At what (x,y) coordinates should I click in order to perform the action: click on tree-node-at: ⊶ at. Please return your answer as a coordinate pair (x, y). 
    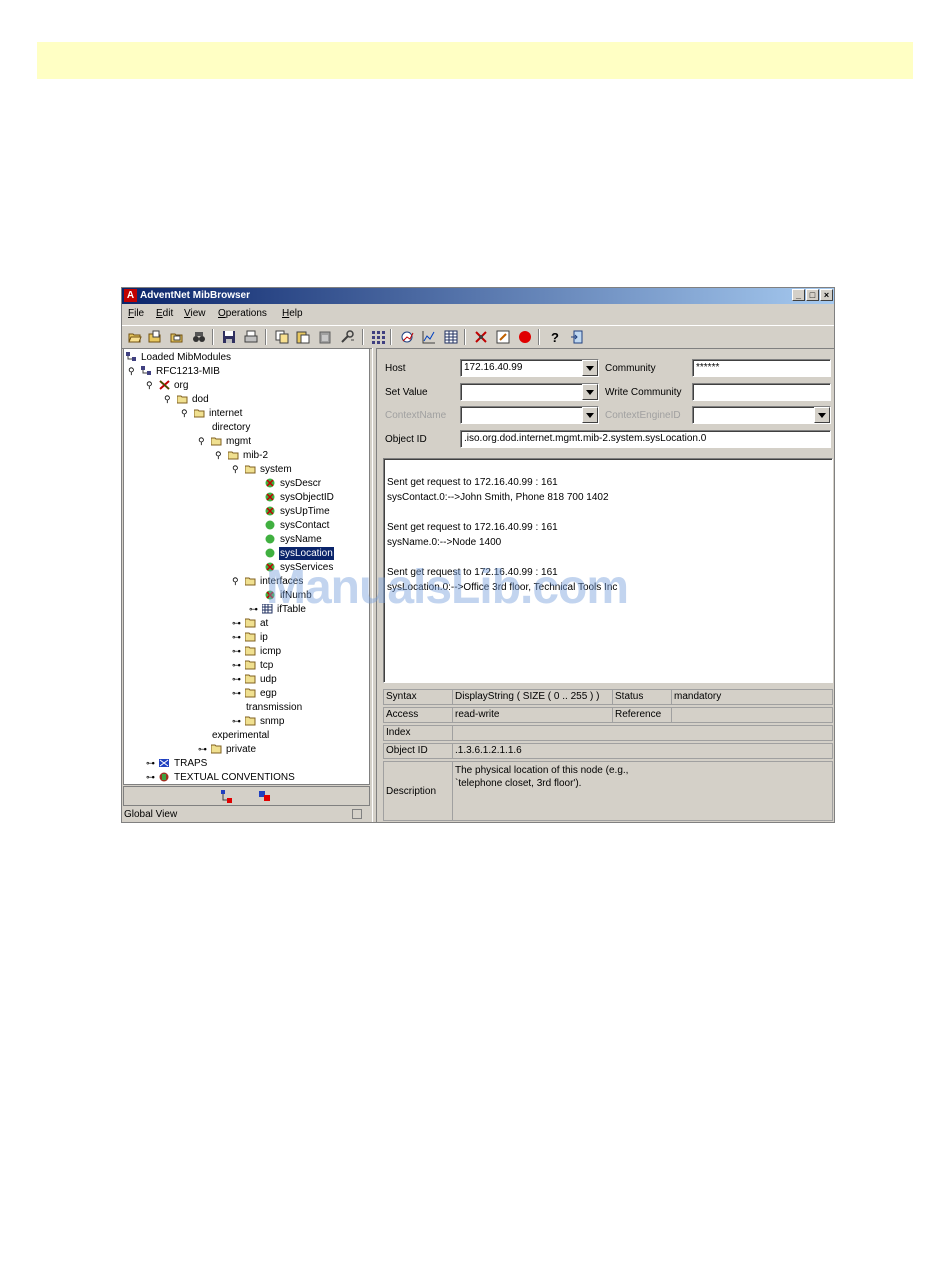
    Looking at the image, I should click on (250, 623).